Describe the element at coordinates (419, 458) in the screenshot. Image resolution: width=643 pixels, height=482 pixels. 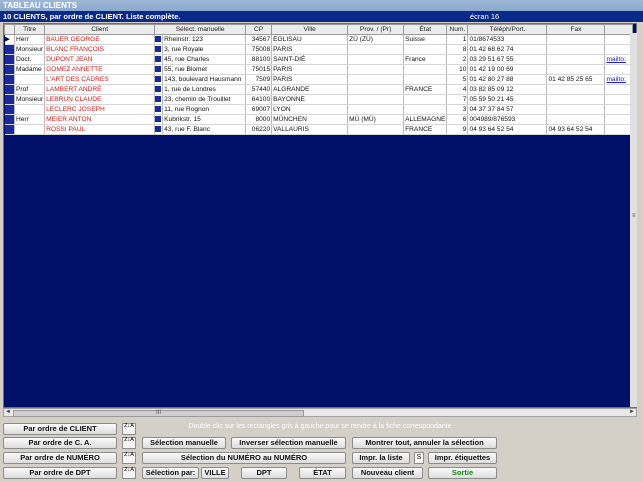
I see `s-field: S` at that location.